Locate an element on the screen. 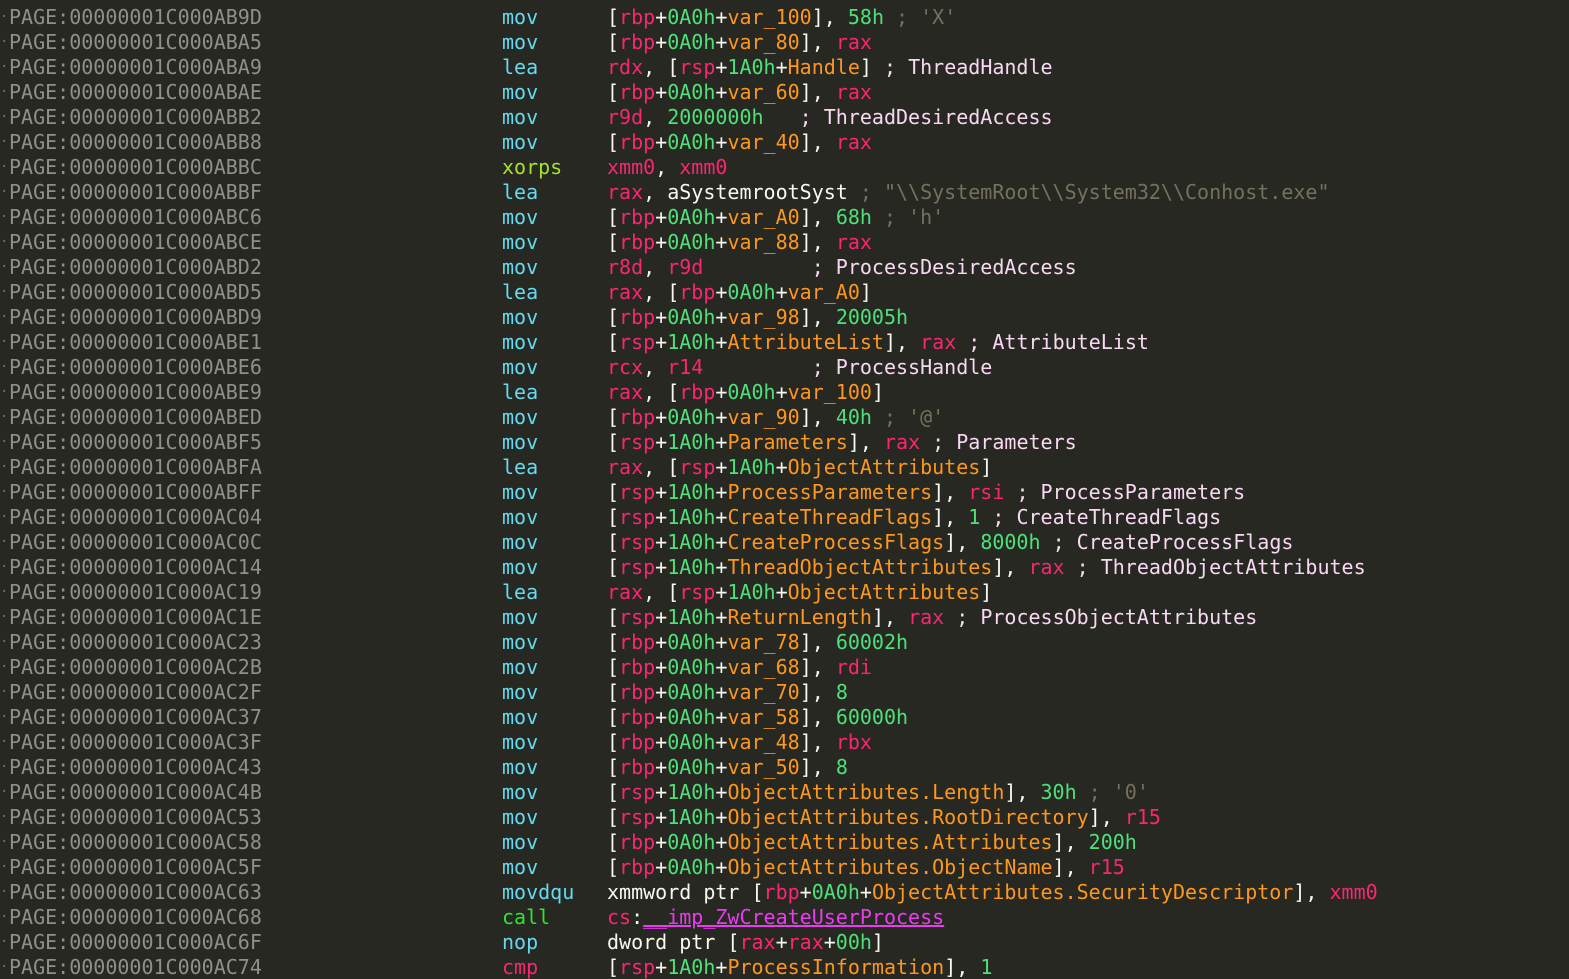 The width and height of the screenshot is (1569, 979). symbol-reference: aSystemrootSyst is located at coordinates (757, 192).